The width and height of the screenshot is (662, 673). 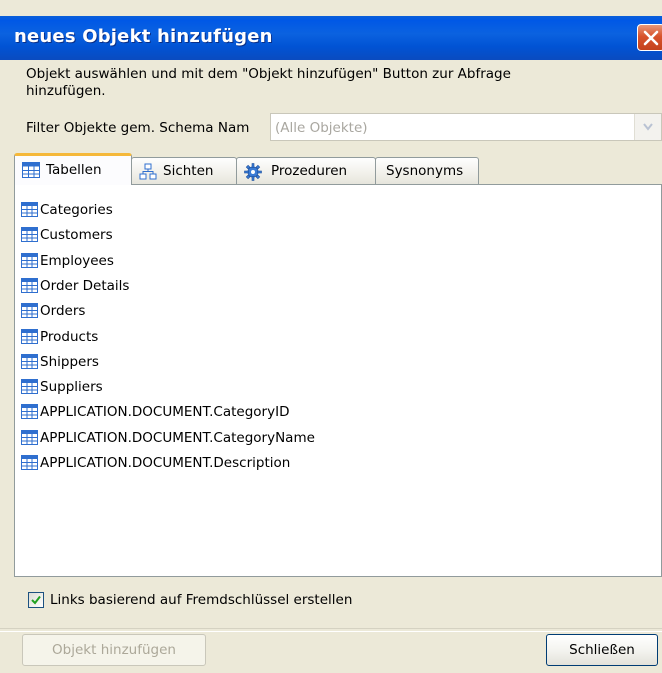 What do you see at coordinates (77, 260) in the screenshot?
I see `list-item-label: Employees` at bounding box center [77, 260].